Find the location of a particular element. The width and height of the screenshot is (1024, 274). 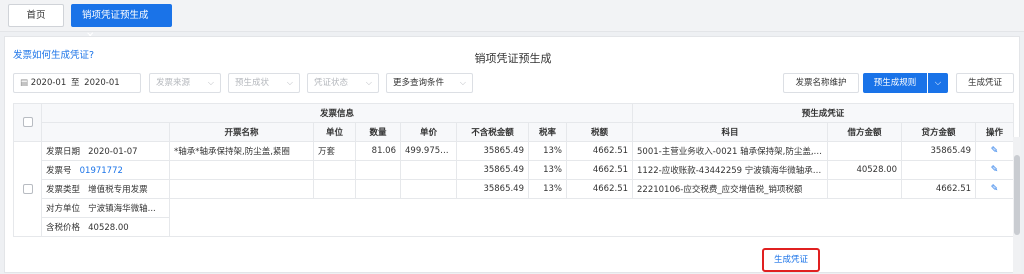

info-label: 发票号 is located at coordinates (59, 171).